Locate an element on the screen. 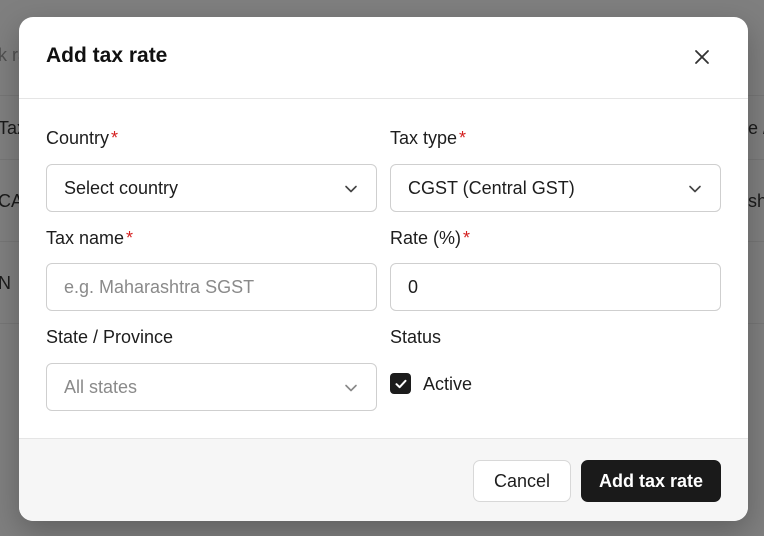  close-button is located at coordinates (702, 57).